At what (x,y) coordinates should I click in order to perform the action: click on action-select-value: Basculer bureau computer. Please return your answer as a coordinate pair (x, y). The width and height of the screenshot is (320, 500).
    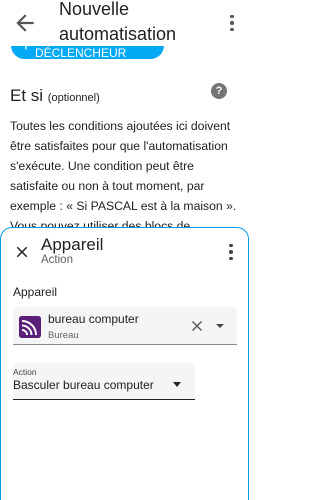
    Looking at the image, I should click on (83, 385).